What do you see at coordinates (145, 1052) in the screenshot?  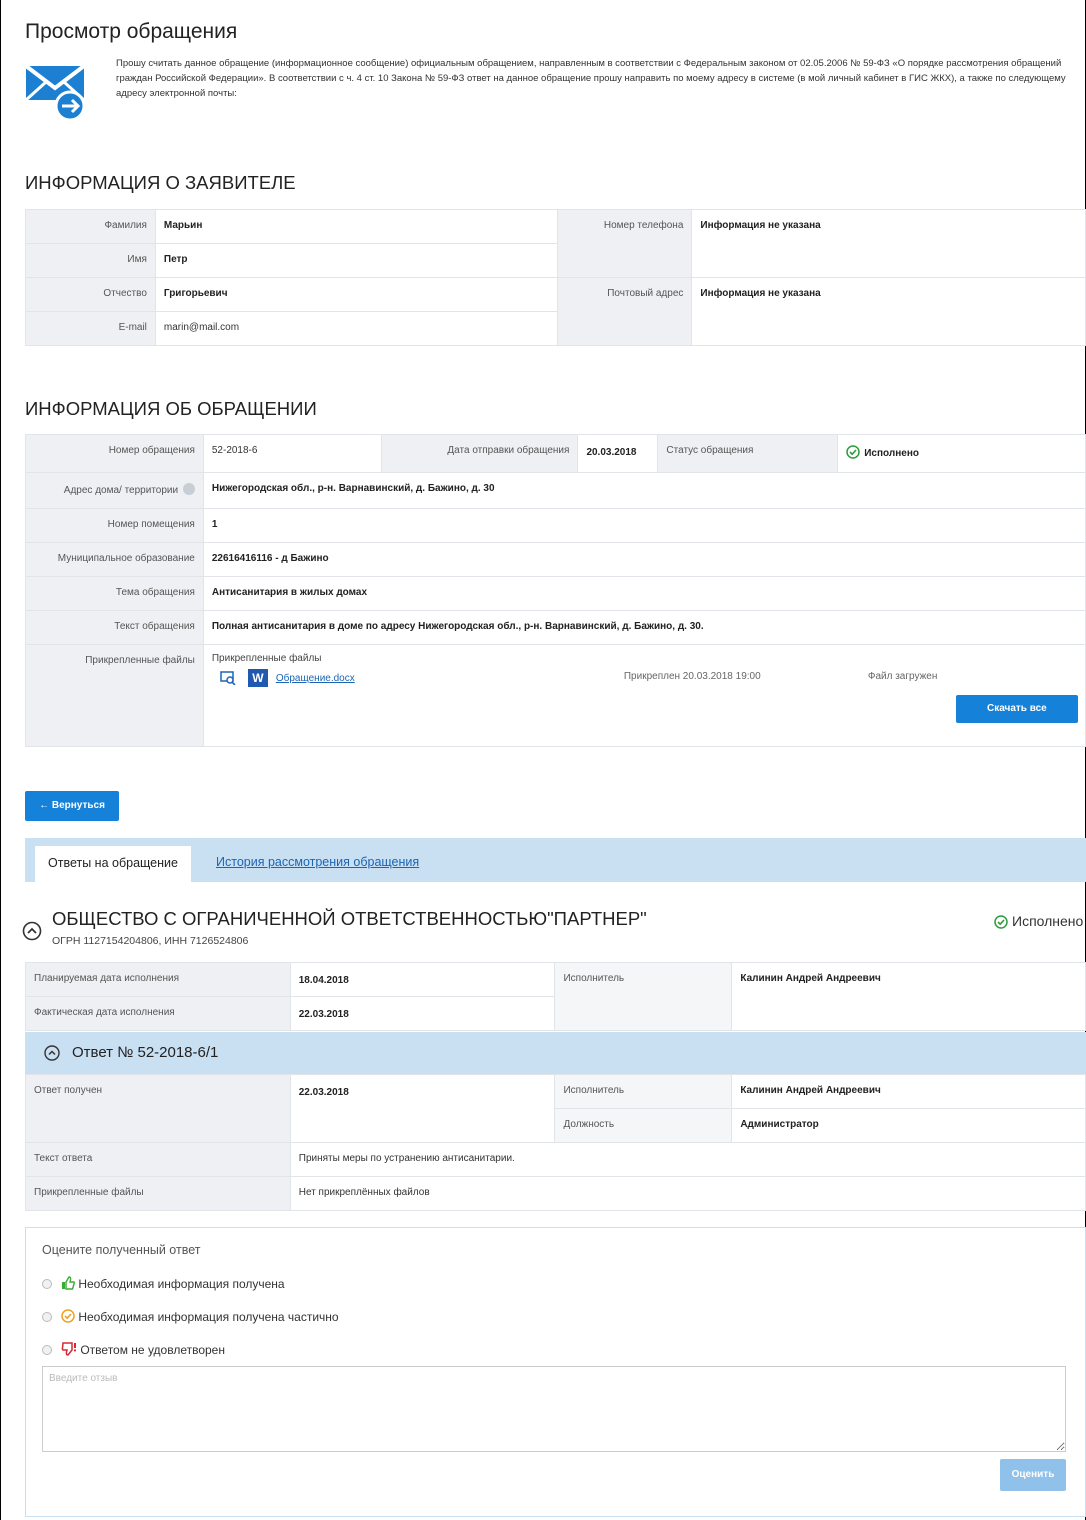 I see `answer-title: Ответ № 52-2018-6/1` at bounding box center [145, 1052].